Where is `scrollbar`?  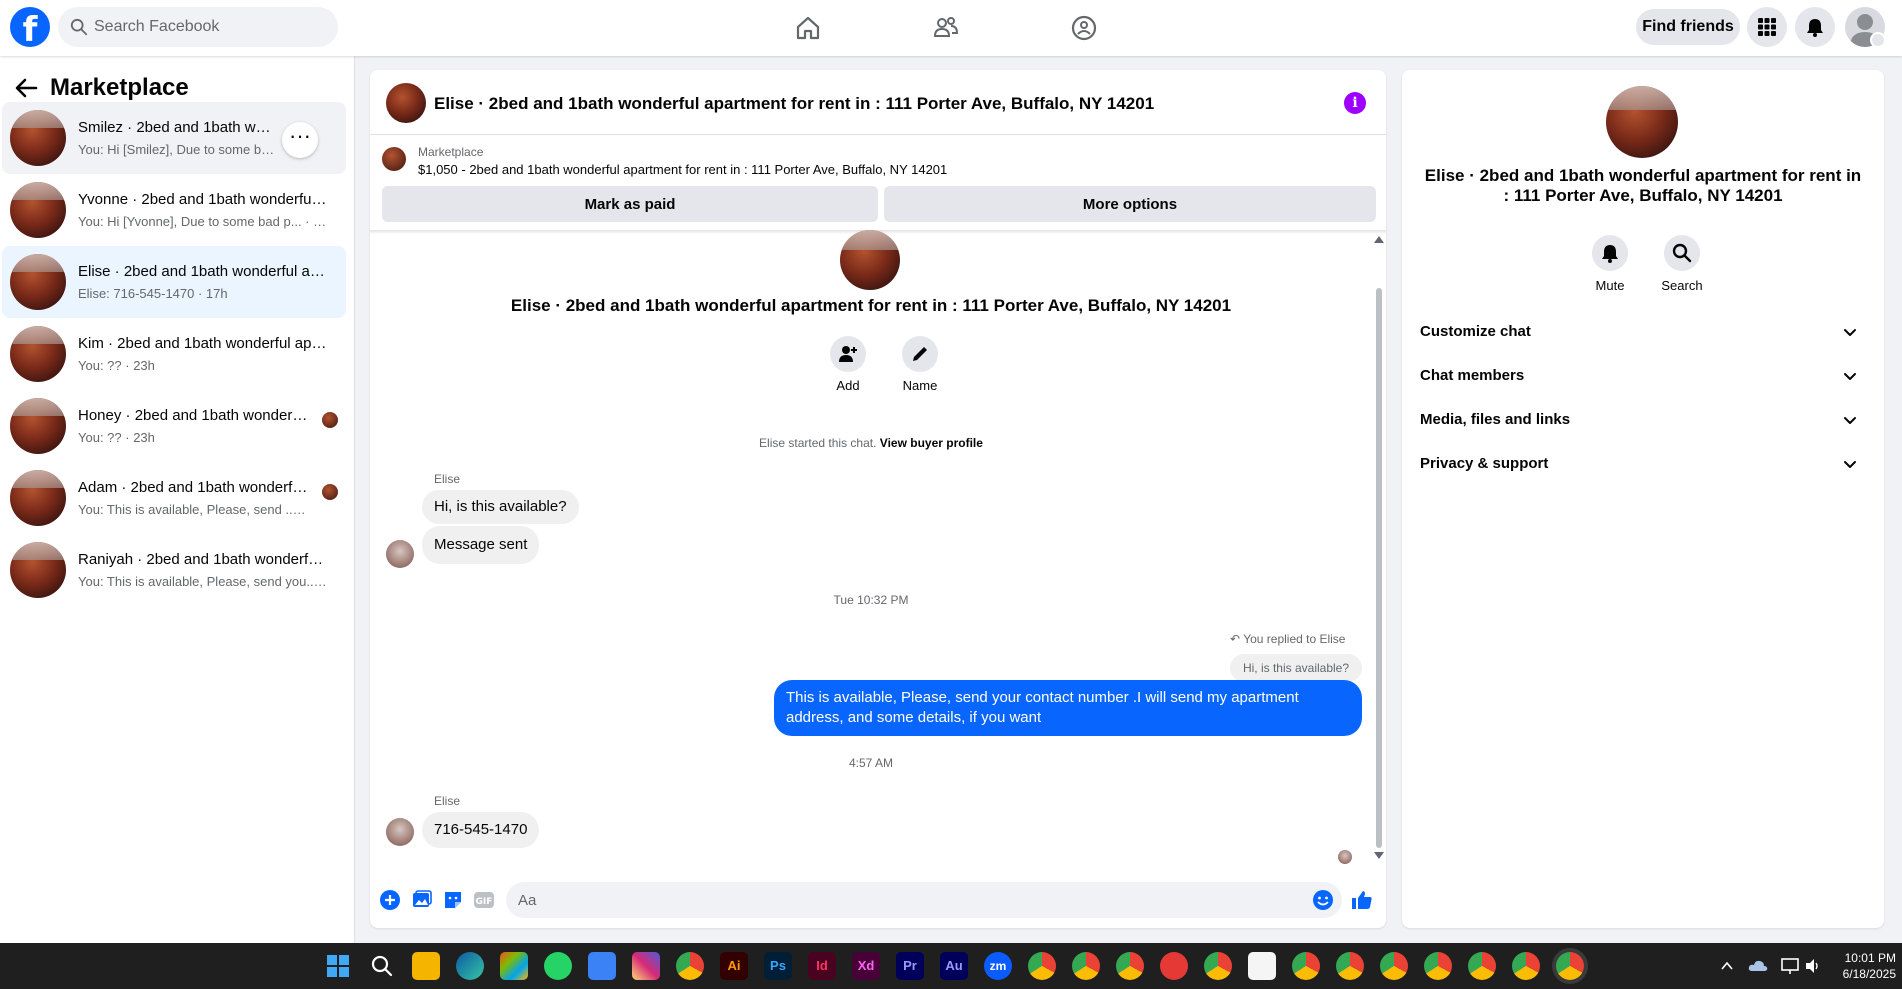 scrollbar is located at coordinates (1379, 549).